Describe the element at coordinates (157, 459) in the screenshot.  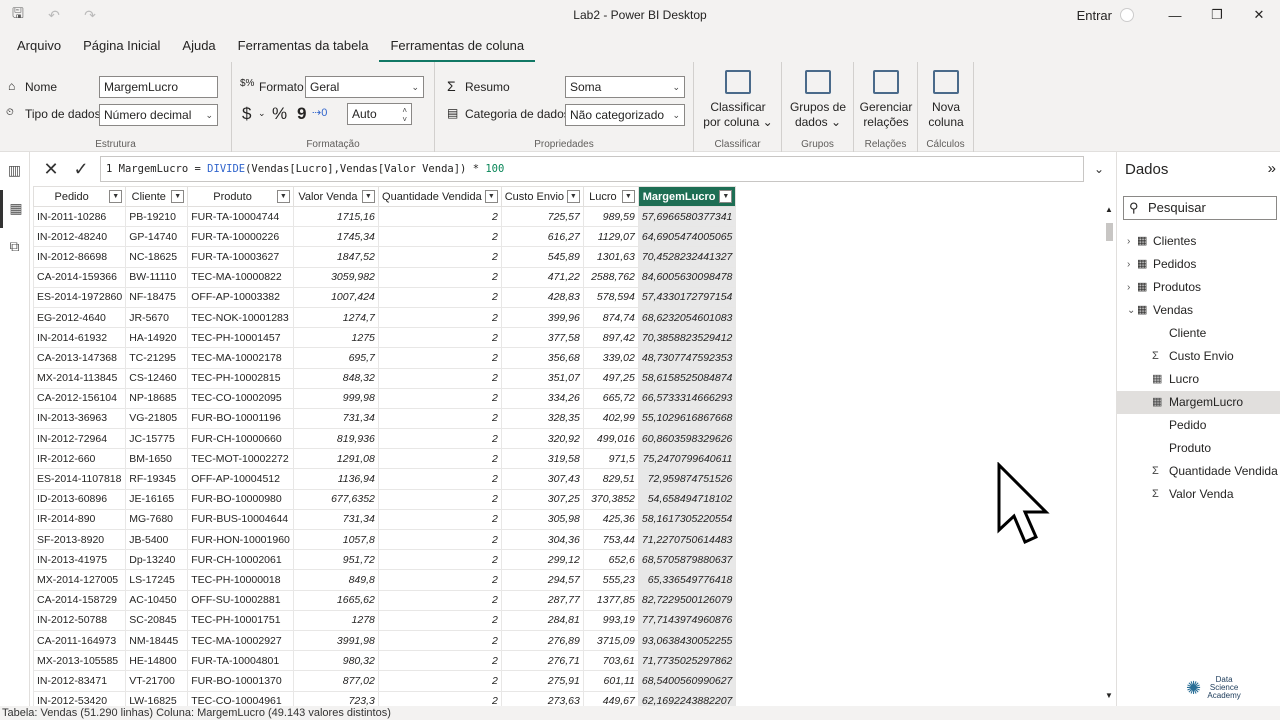
I see `table-cell: BM-1650` at that location.